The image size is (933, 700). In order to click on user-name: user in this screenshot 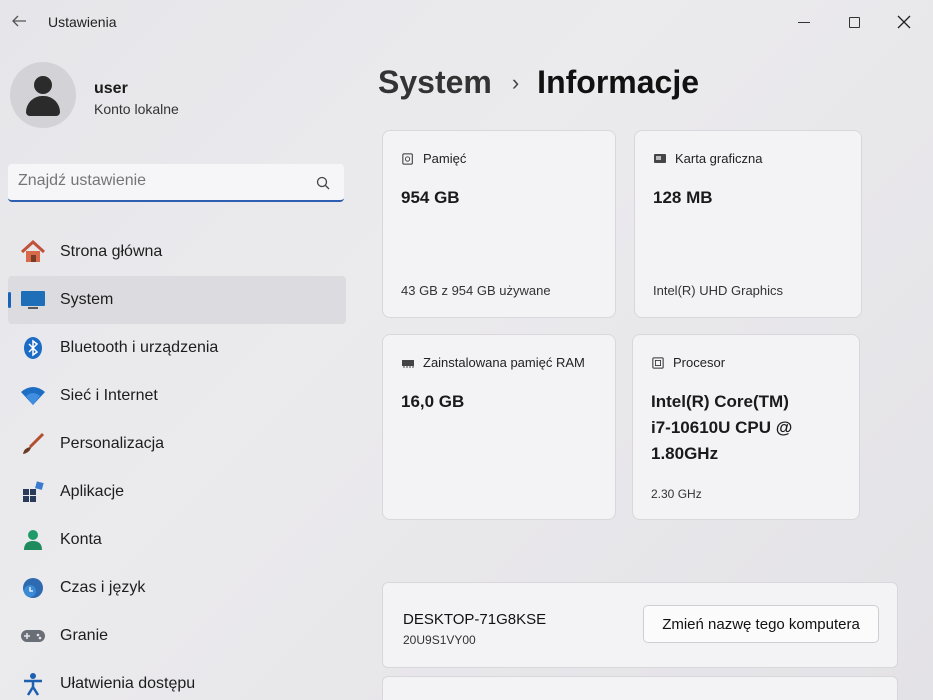, I will do `click(111, 88)`.